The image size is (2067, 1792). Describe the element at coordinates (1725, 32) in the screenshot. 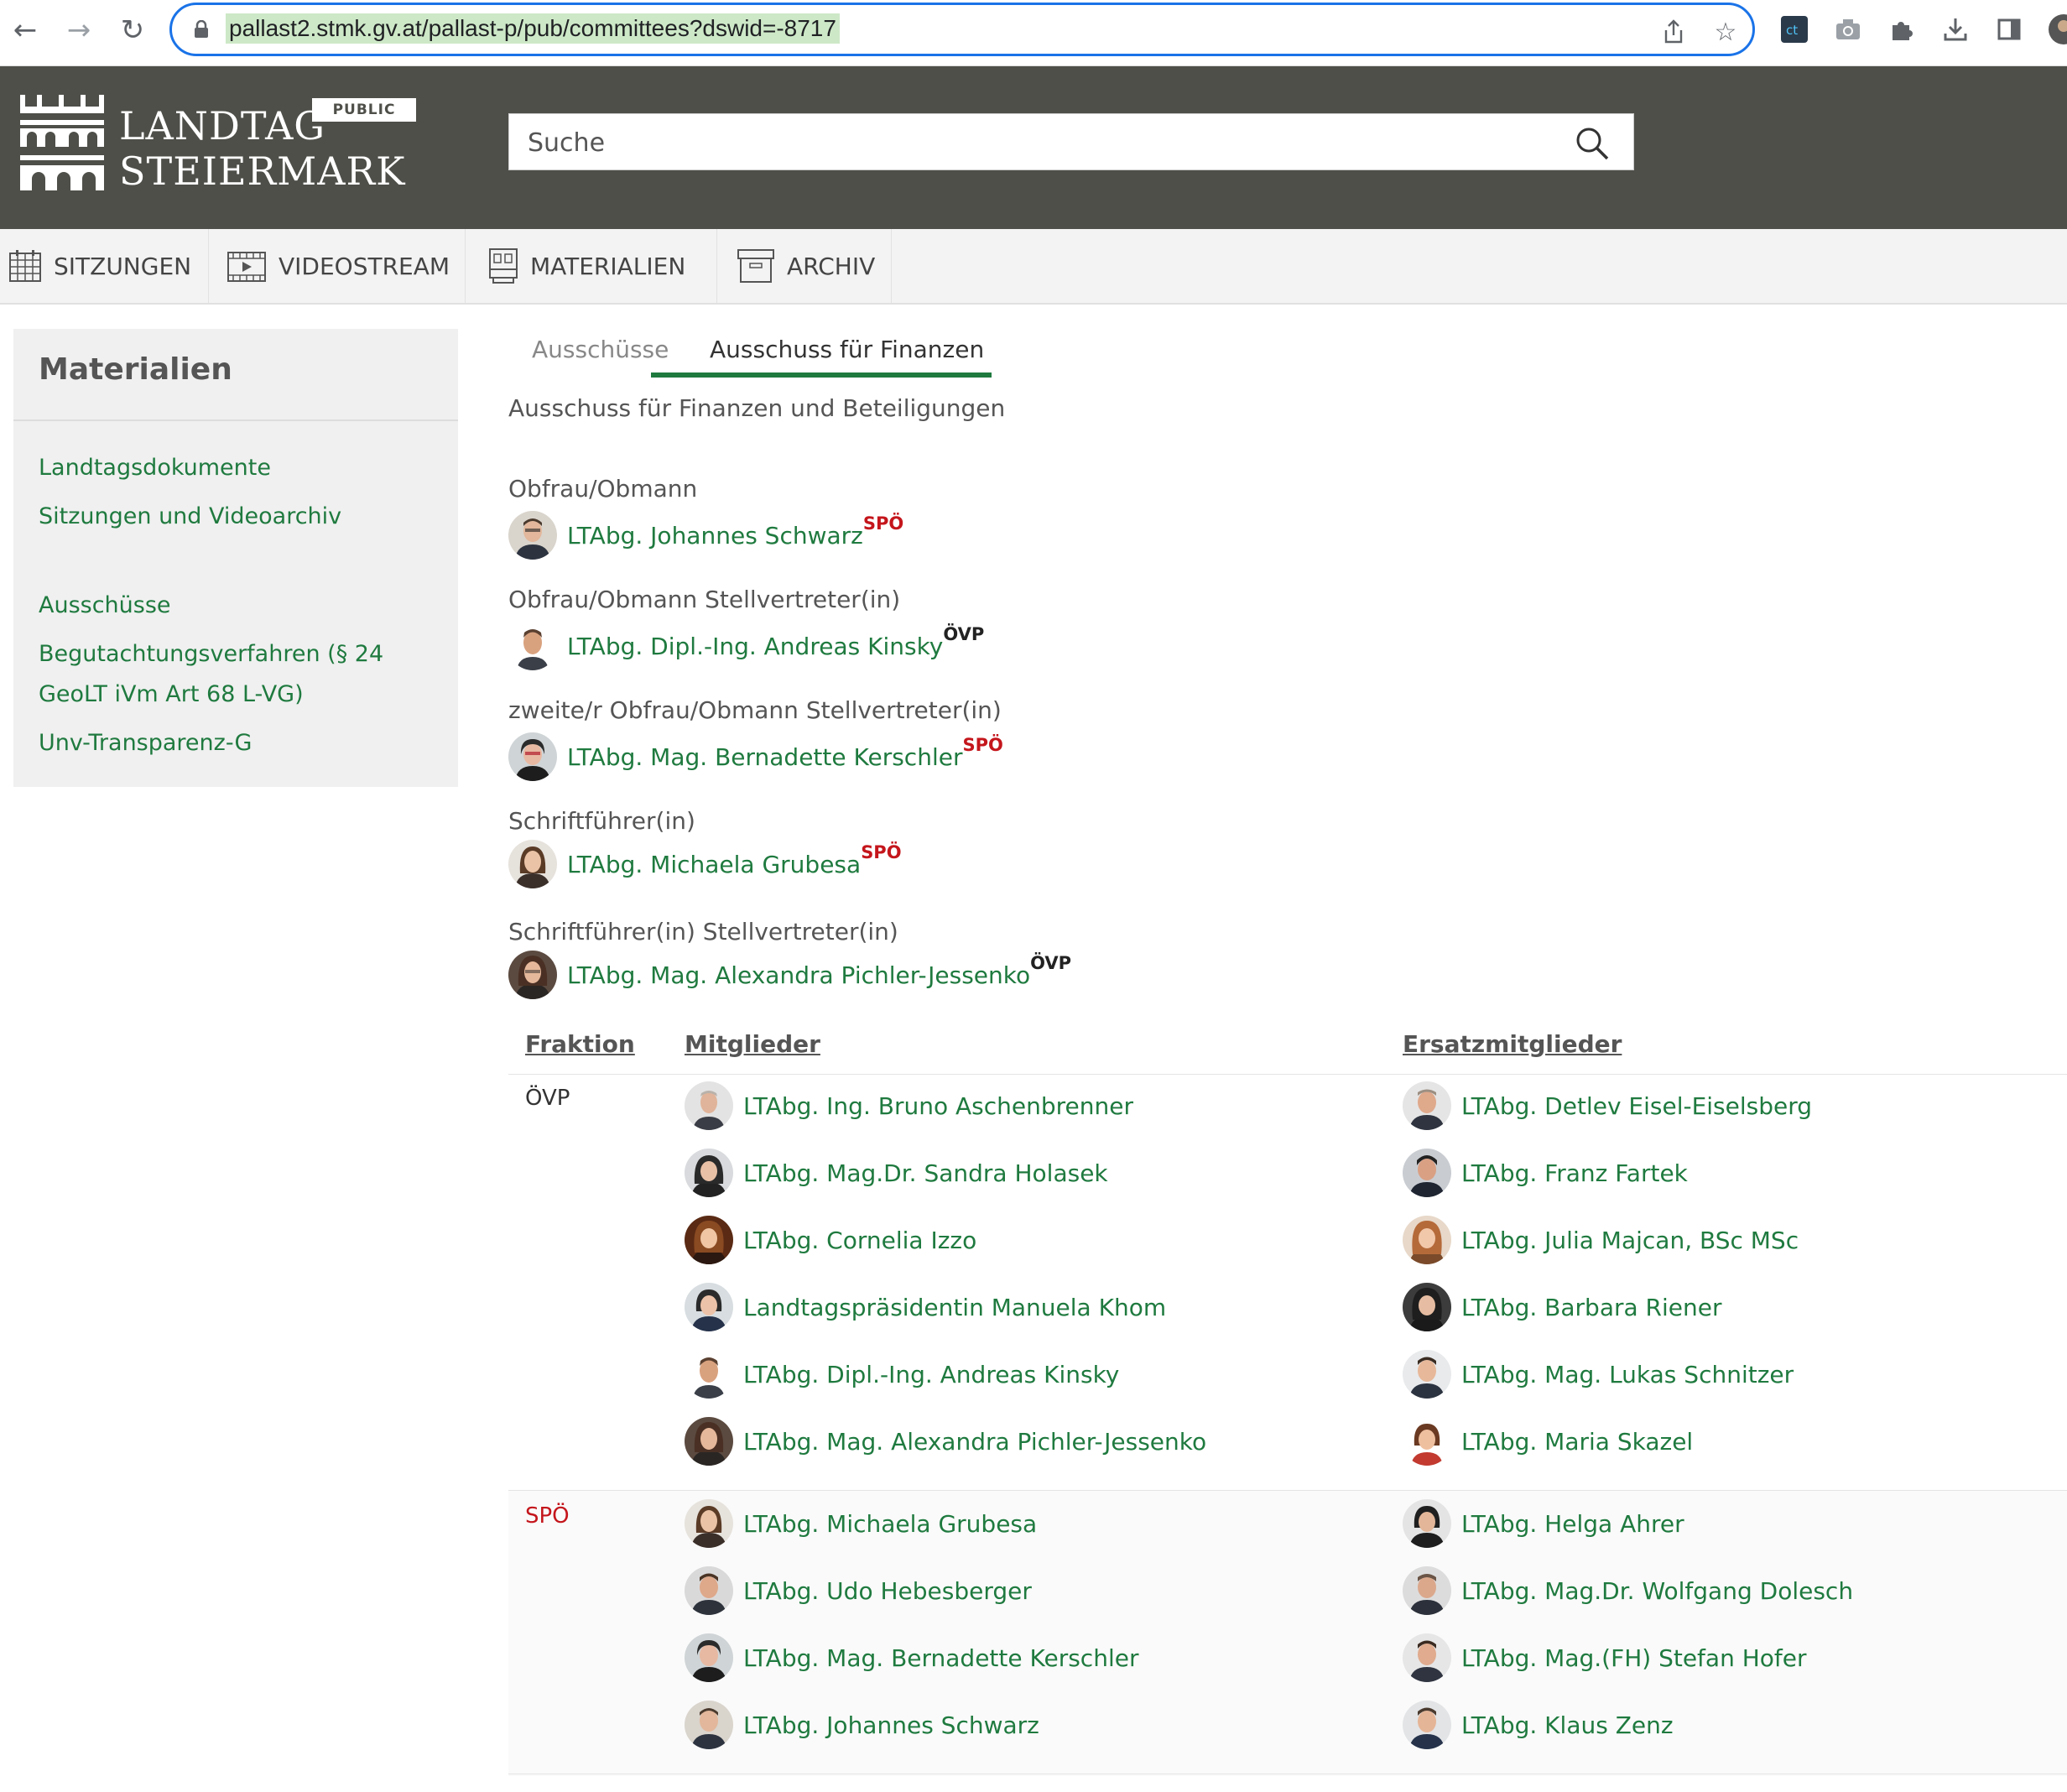

I see `bookmark-star-icon: ☆` at that location.